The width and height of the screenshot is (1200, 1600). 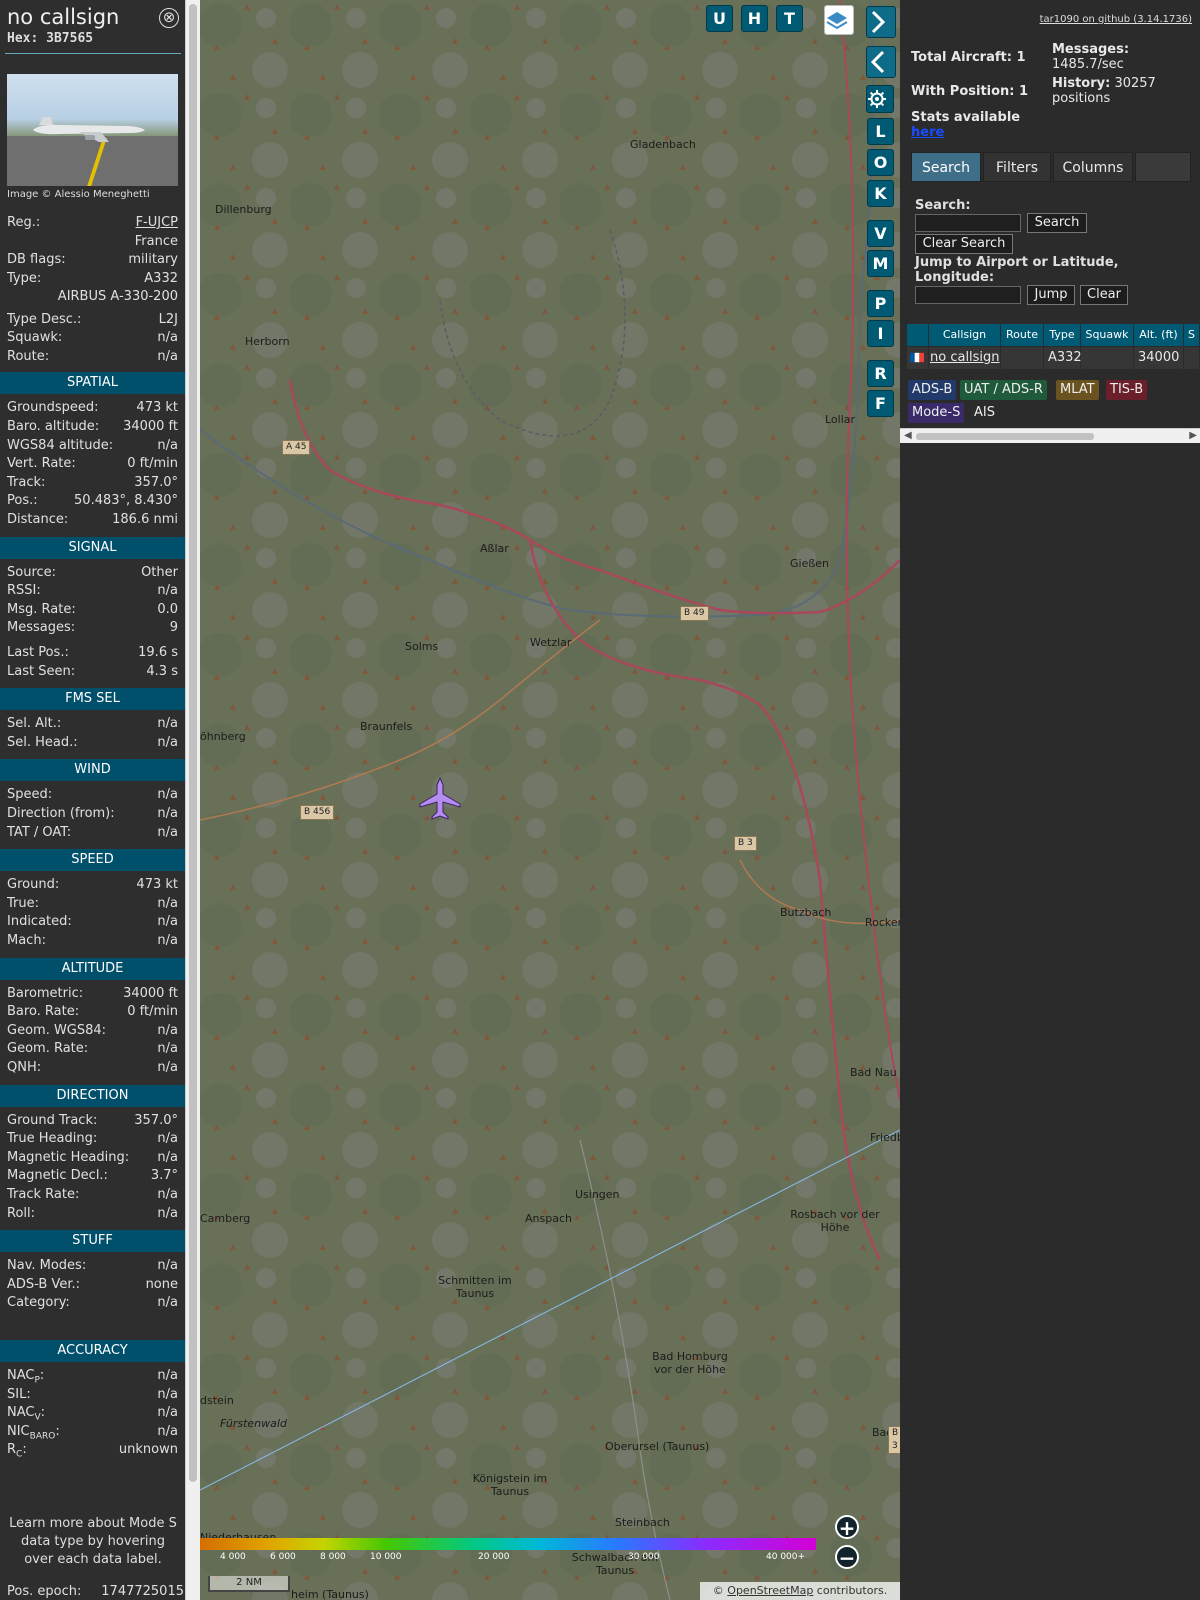 What do you see at coordinates (63, 17) in the screenshot?
I see `callsign-title: no callsign` at bounding box center [63, 17].